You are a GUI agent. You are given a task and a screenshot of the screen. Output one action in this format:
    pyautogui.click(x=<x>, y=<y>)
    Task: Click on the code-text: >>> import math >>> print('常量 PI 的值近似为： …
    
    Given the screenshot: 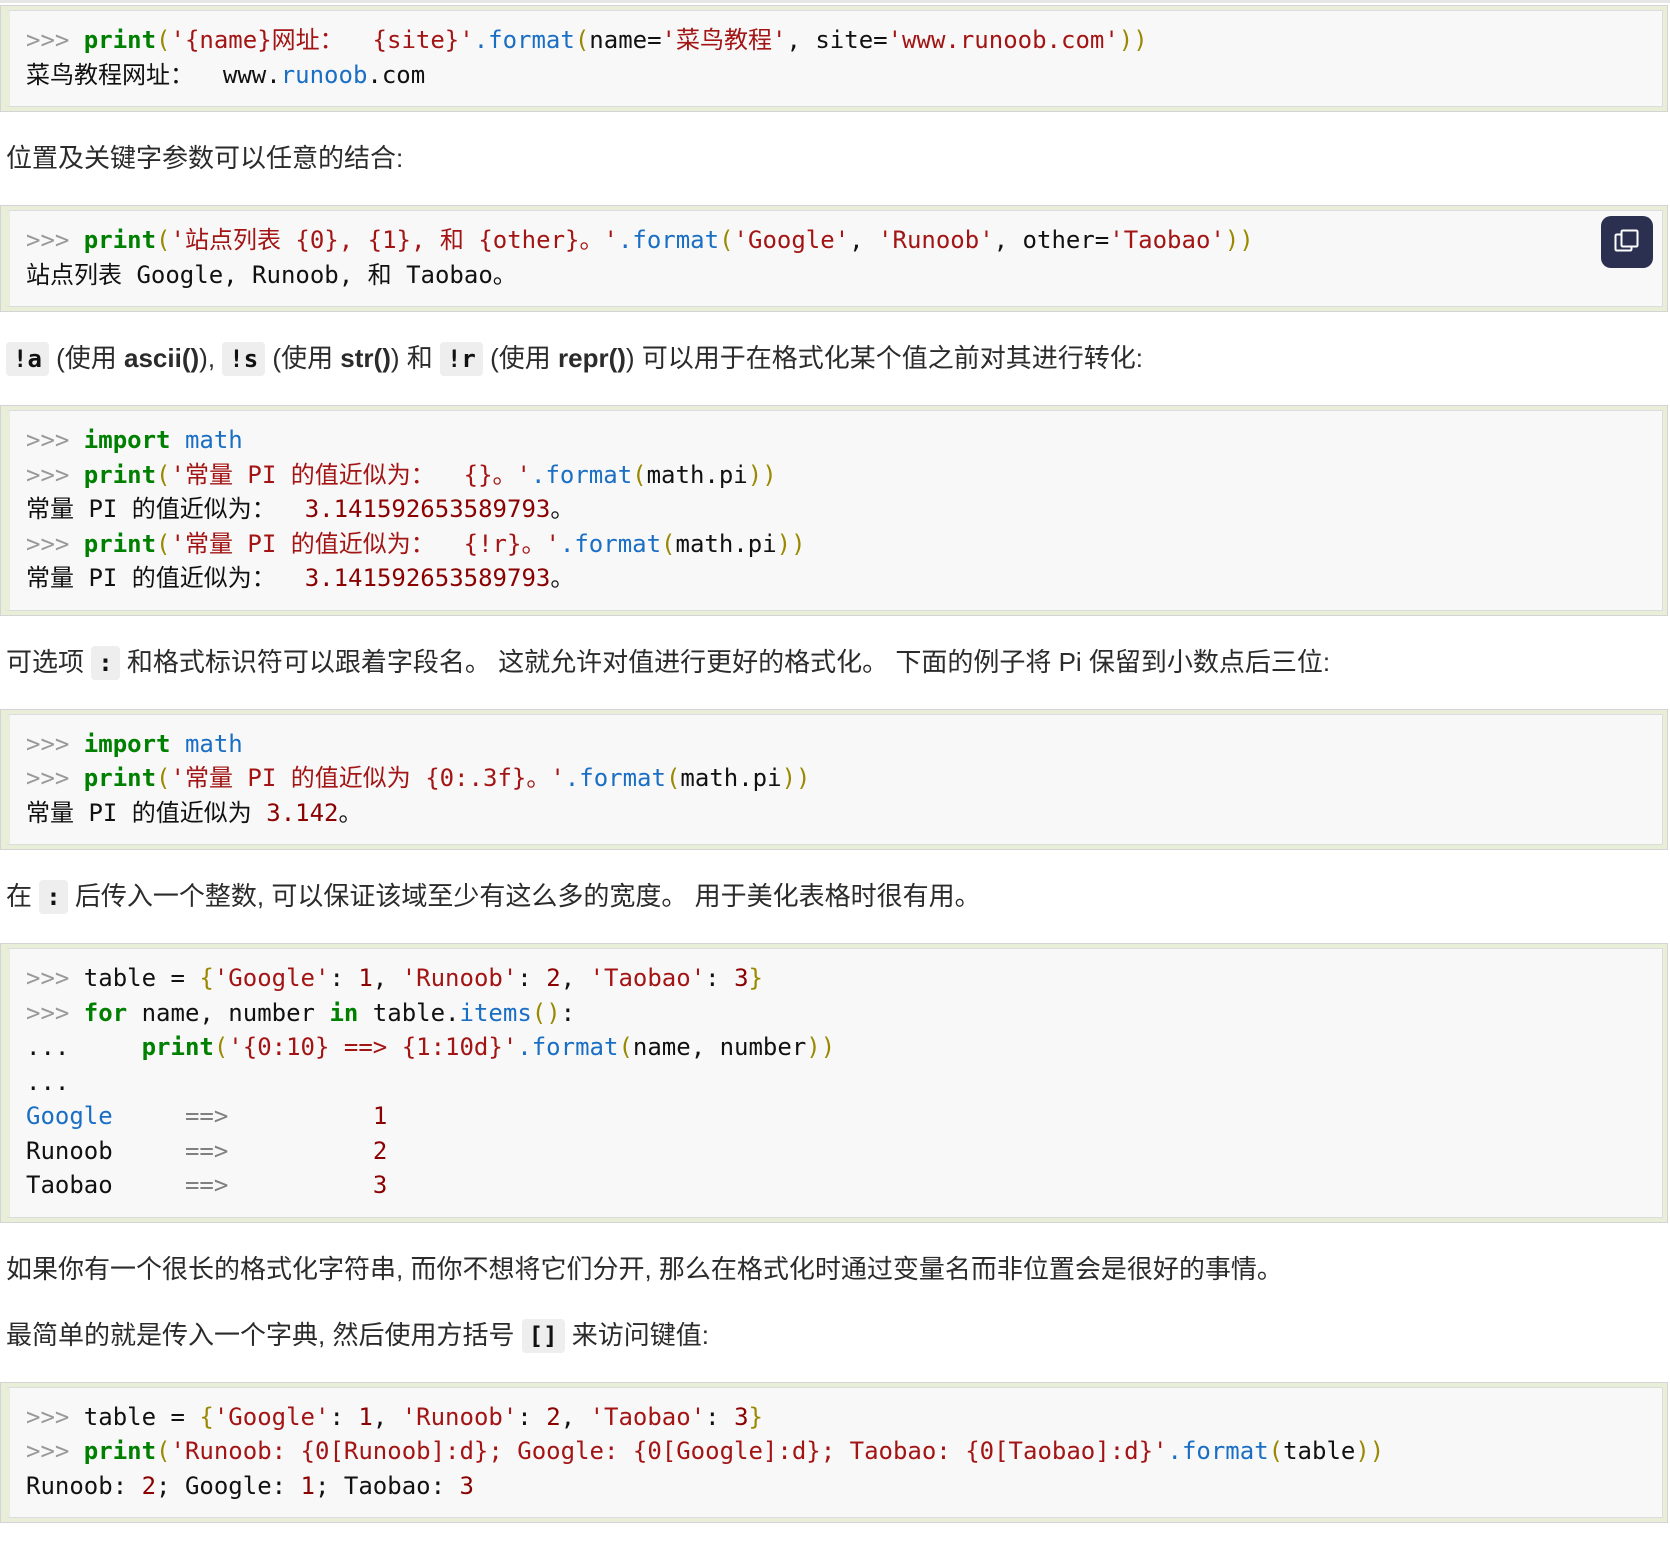 What is the action you would take?
    pyautogui.click(x=836, y=509)
    